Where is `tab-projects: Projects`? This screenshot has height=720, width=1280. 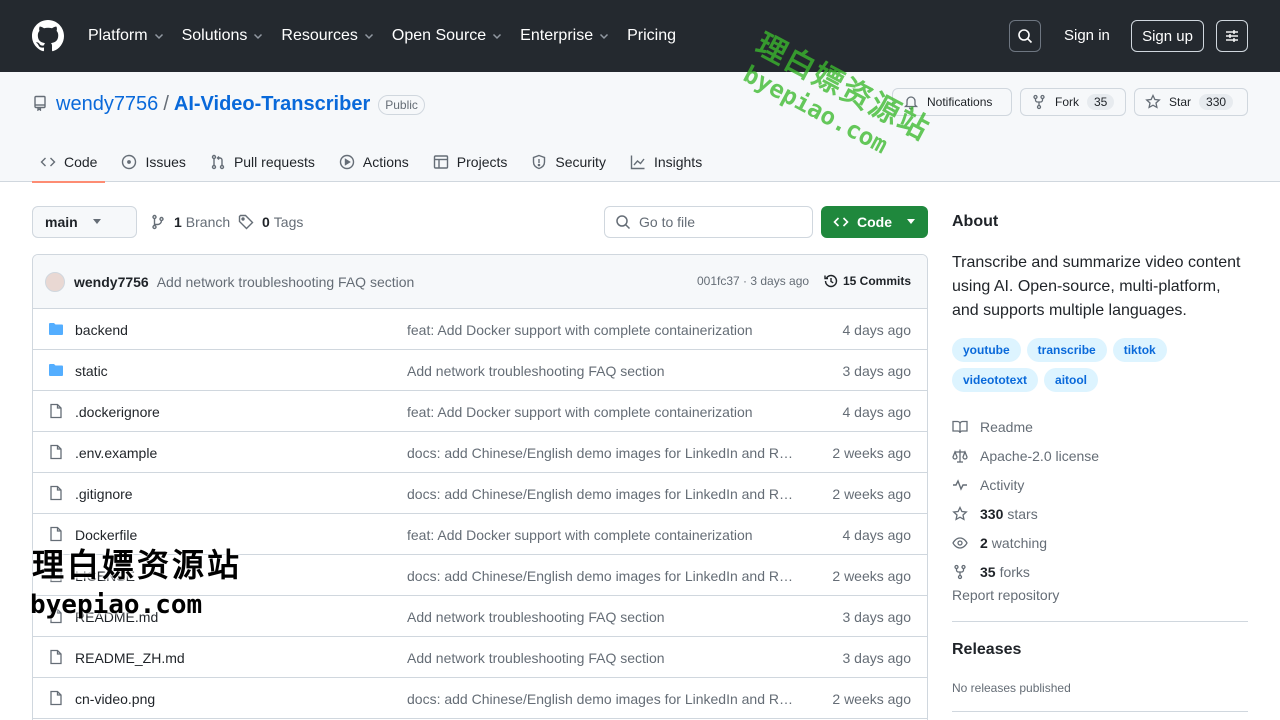
tab-projects: Projects is located at coordinates (470, 162).